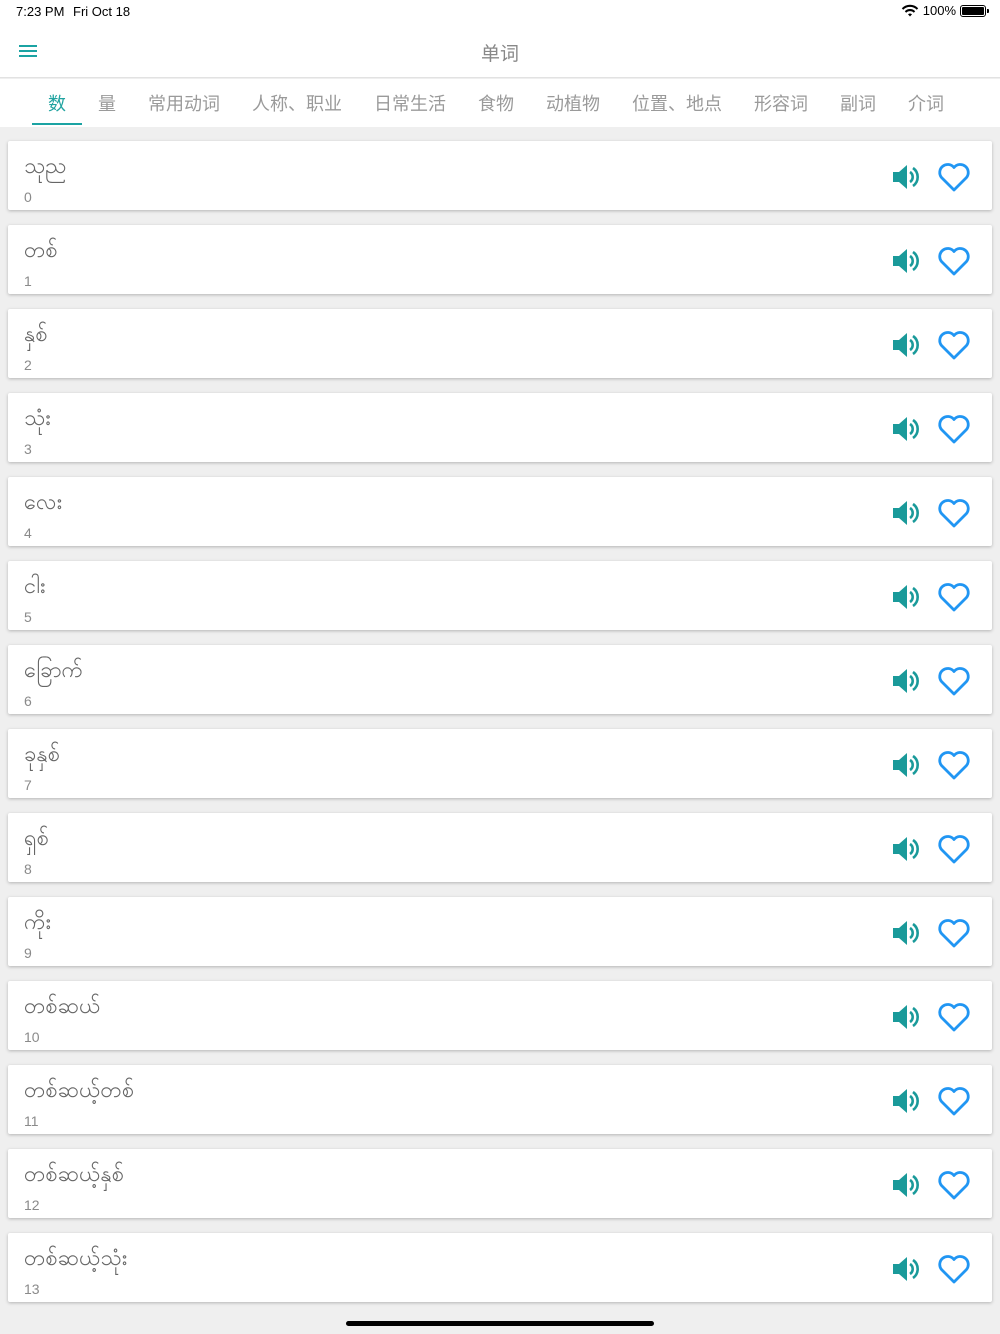  I want to click on tab-6: 动植物, so click(573, 103).